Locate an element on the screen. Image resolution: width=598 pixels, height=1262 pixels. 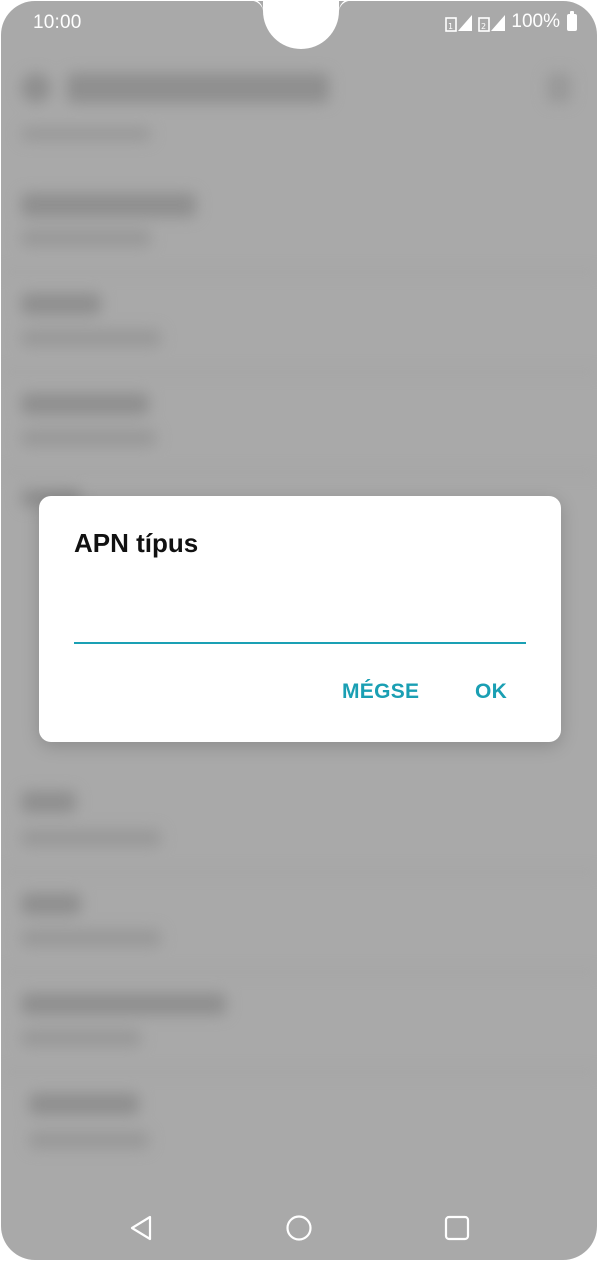
apn-type-input is located at coordinates (300, 620).